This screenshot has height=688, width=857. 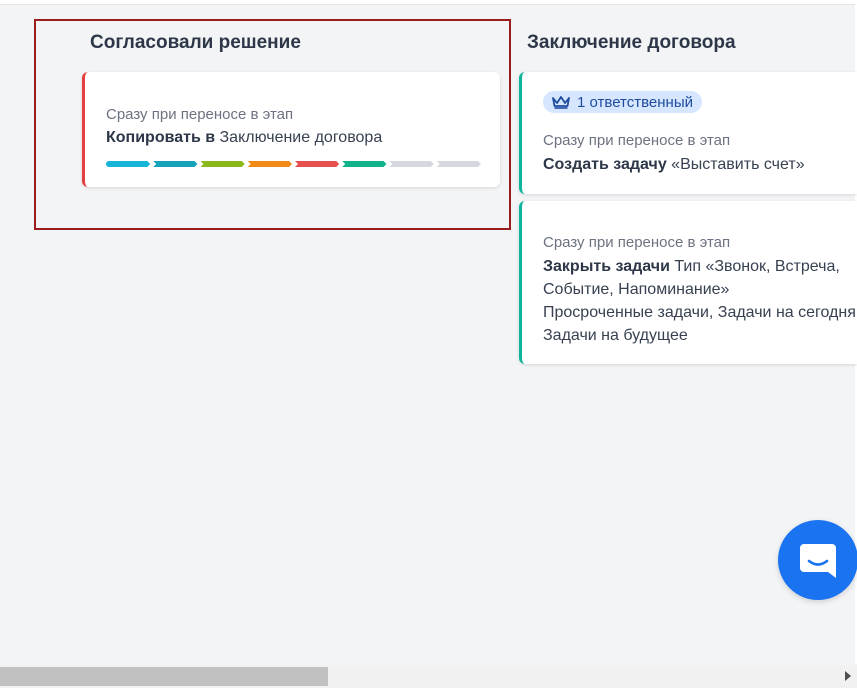 What do you see at coordinates (631, 42) in the screenshot?
I see `column-title-contract: Заключение договора` at bounding box center [631, 42].